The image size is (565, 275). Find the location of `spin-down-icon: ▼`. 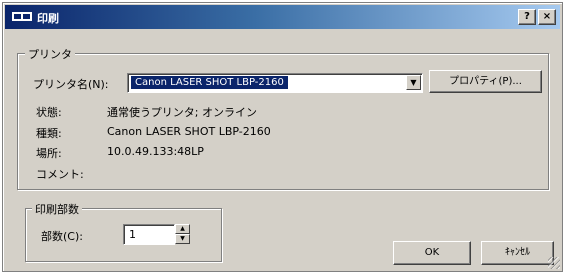

spin-down-icon: ▼ is located at coordinates (182, 239).